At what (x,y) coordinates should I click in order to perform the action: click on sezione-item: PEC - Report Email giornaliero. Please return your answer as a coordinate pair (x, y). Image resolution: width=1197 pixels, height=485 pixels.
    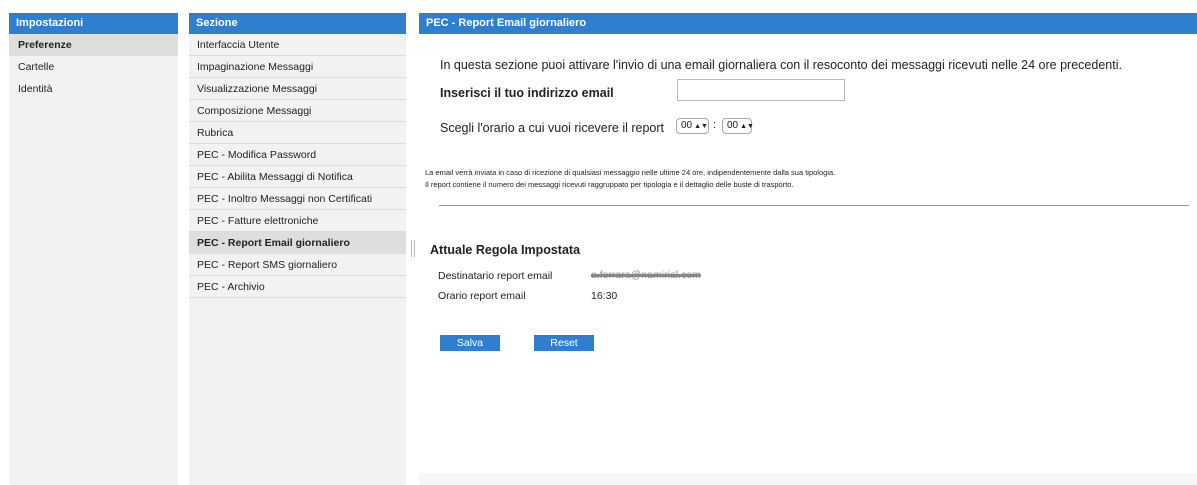
    Looking at the image, I should click on (297, 243).